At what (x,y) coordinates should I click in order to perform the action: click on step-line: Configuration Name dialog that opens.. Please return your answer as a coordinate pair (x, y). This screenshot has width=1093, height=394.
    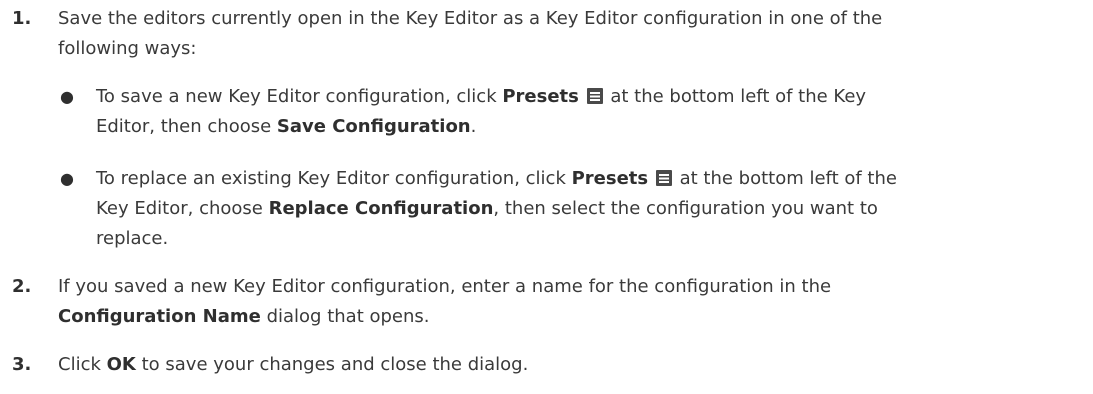
    Looking at the image, I should click on (568, 317).